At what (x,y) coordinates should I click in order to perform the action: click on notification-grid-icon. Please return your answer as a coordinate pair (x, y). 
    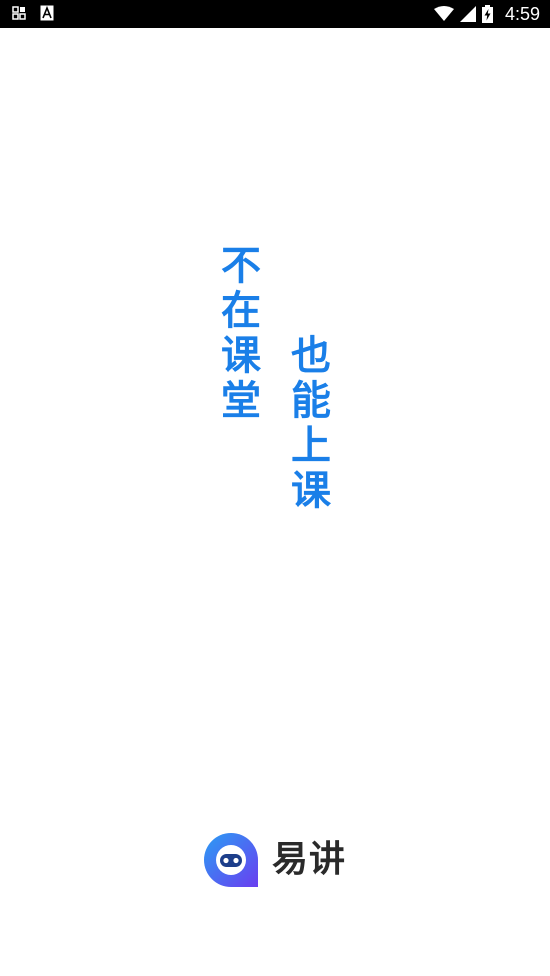
    Looking at the image, I should click on (19, 13).